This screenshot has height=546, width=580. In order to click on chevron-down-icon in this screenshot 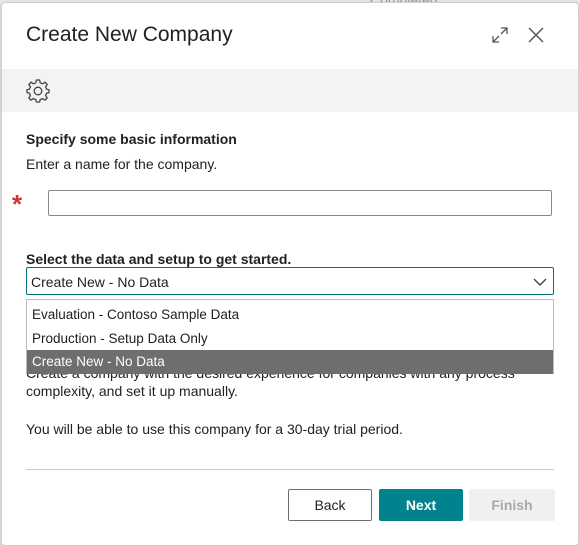, I will do `click(540, 282)`.